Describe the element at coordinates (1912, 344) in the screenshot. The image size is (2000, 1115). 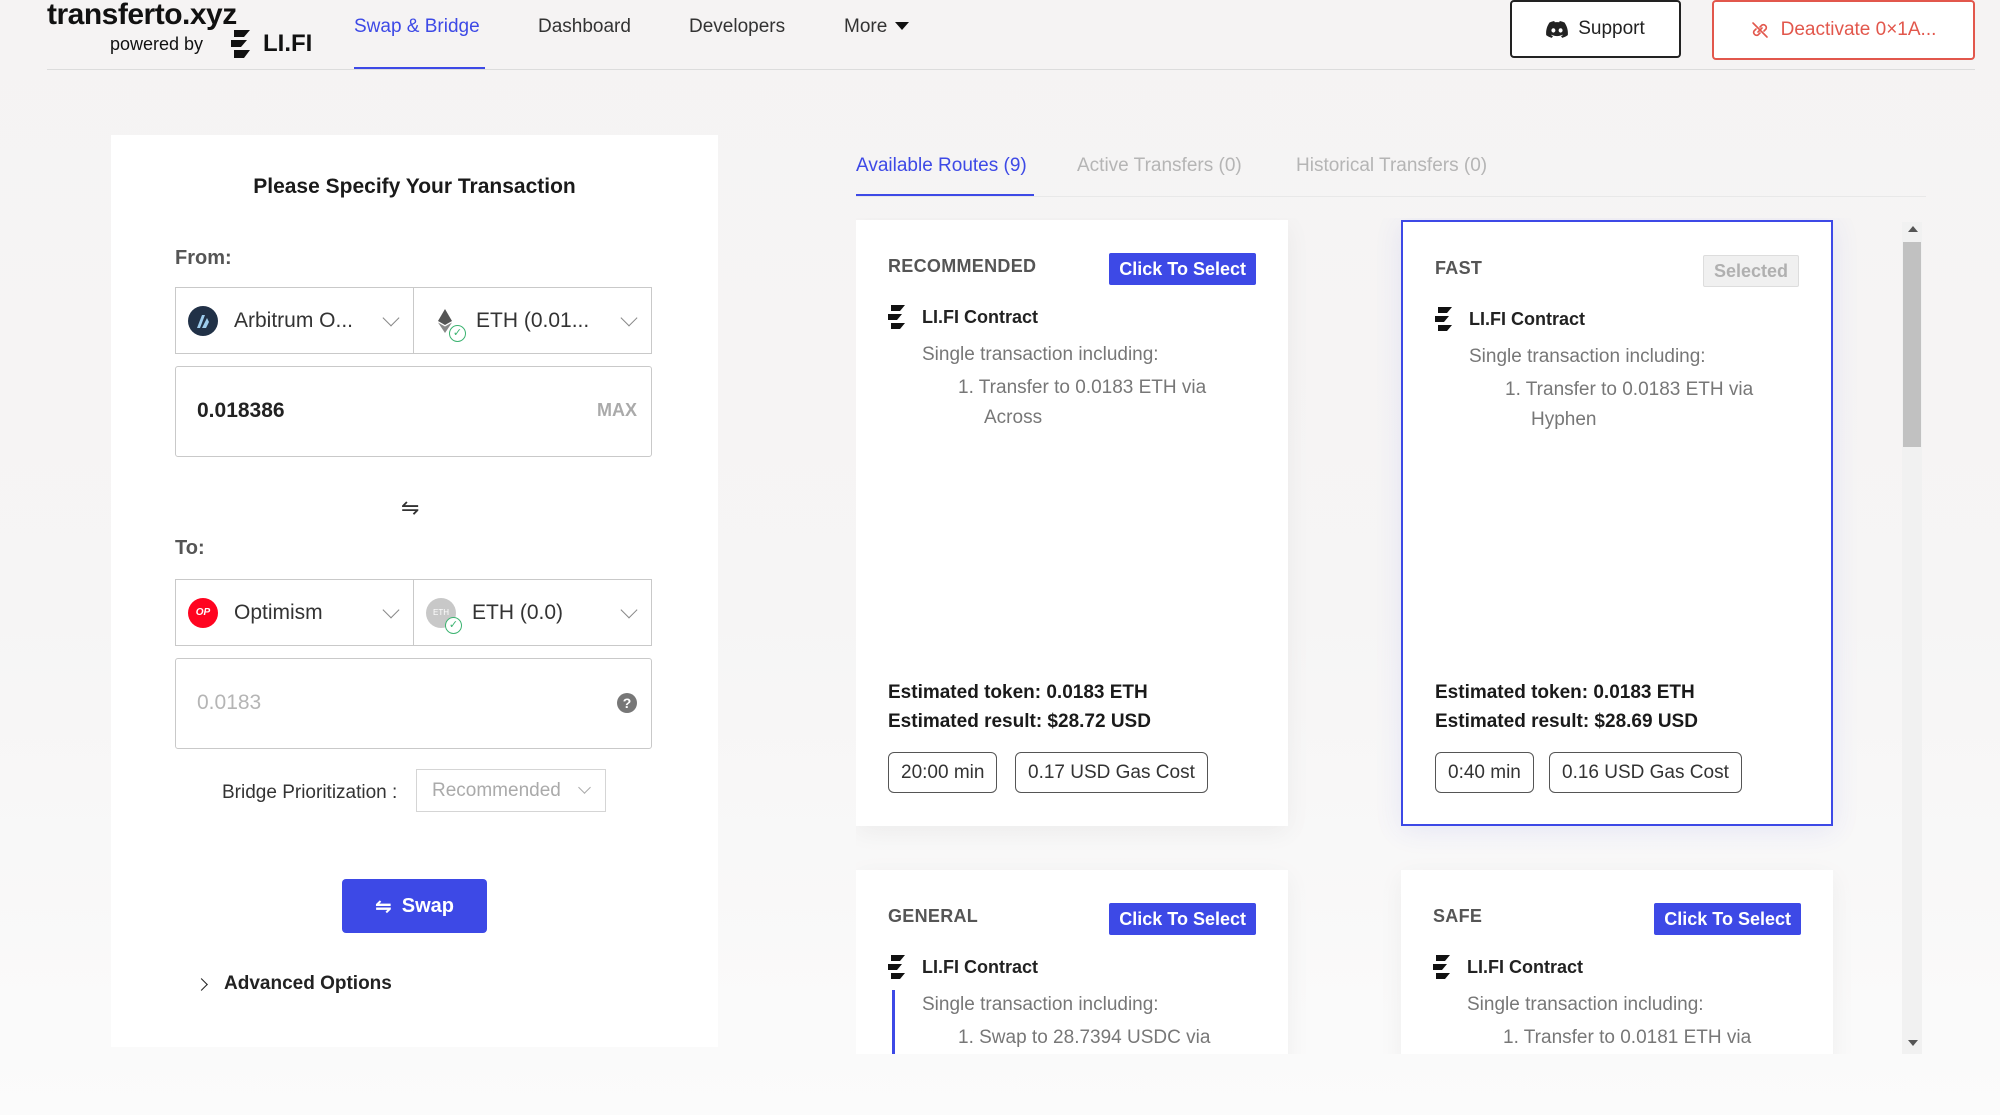
I see `scrollbar-thumb` at that location.